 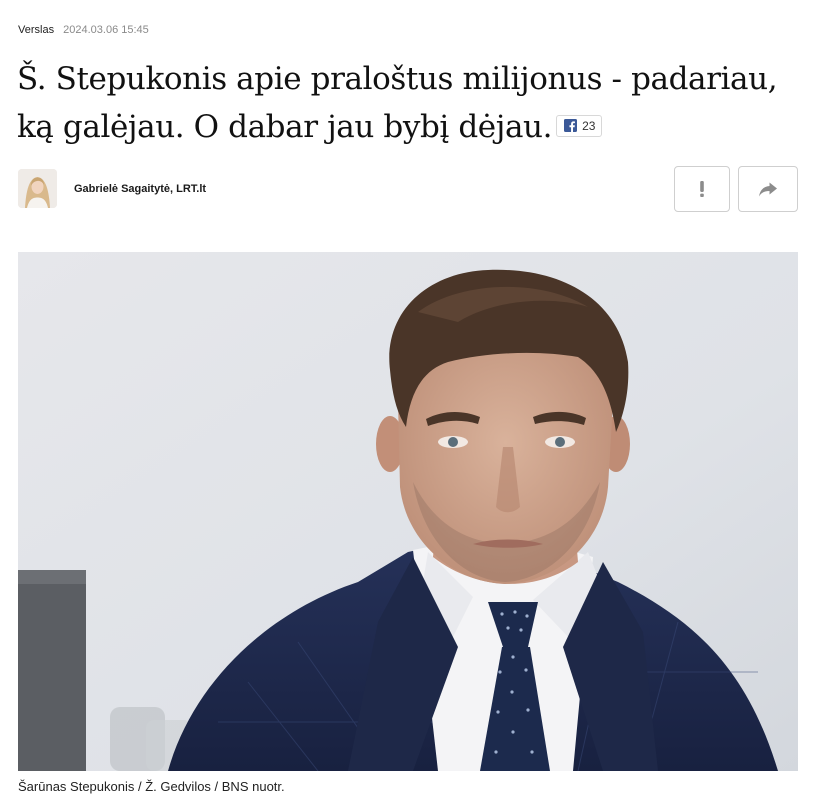 I want to click on share-arrow-icon, so click(x=768, y=189).